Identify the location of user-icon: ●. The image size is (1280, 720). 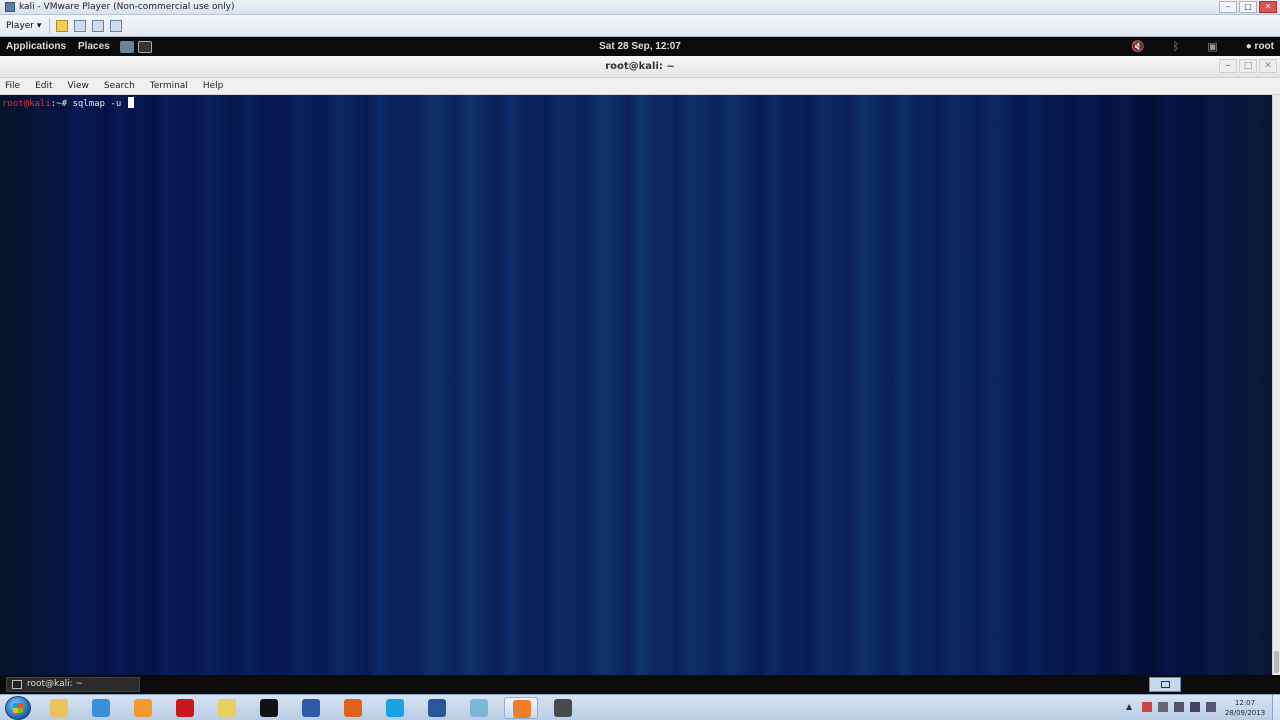
(1250, 46).